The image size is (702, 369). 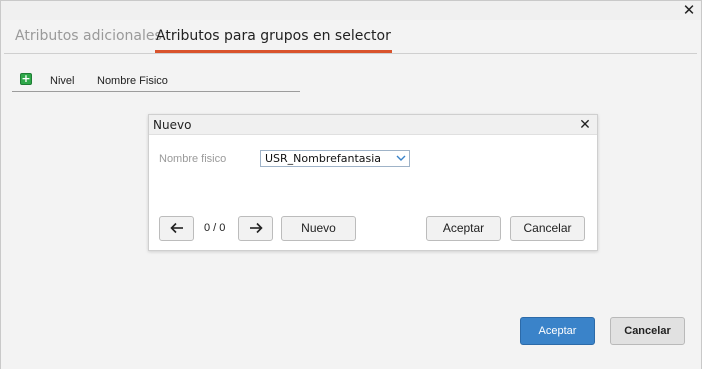 I want to click on pager-indicator: 0 / 0, so click(x=215, y=228).